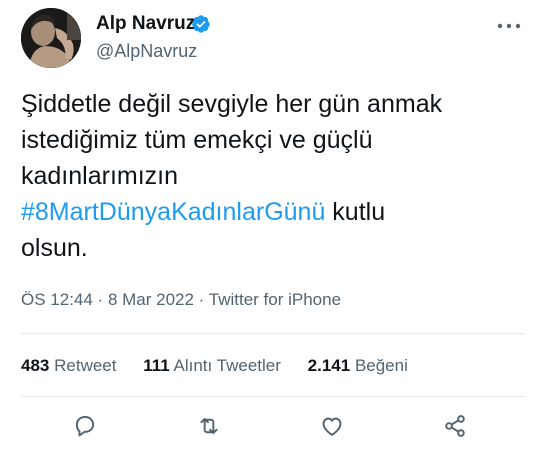 The height and width of the screenshot is (449, 540). What do you see at coordinates (100, 176) in the screenshot?
I see `tweet-text-line: kadınlarımızın` at bounding box center [100, 176].